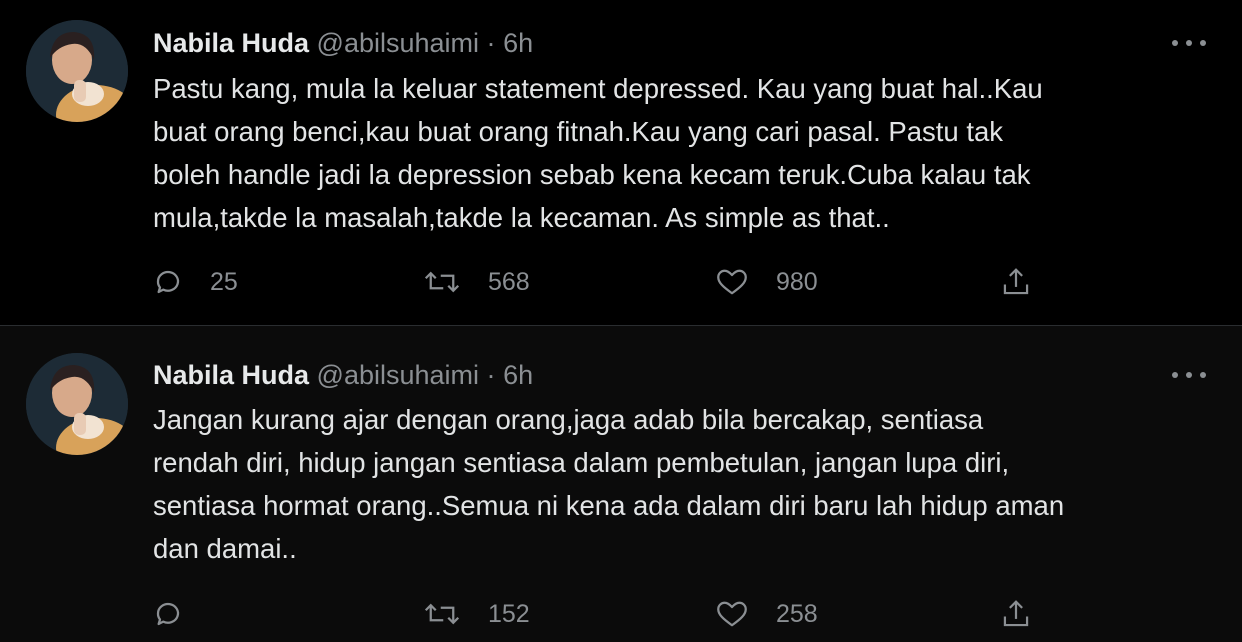 The image size is (1242, 642). What do you see at coordinates (603, 282) in the screenshot?
I see `tweet-actions: 25 568 980` at bounding box center [603, 282].